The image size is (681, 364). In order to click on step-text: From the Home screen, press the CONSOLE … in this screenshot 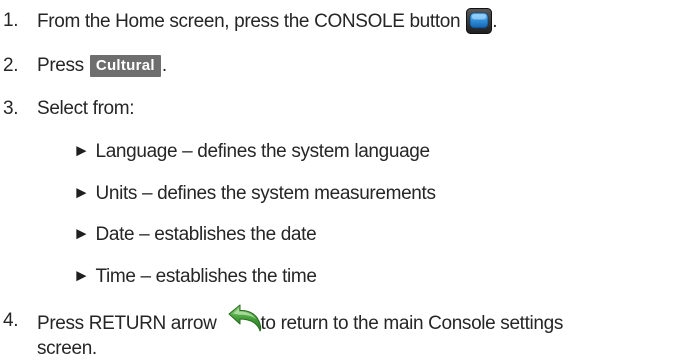, I will do `click(267, 21)`.